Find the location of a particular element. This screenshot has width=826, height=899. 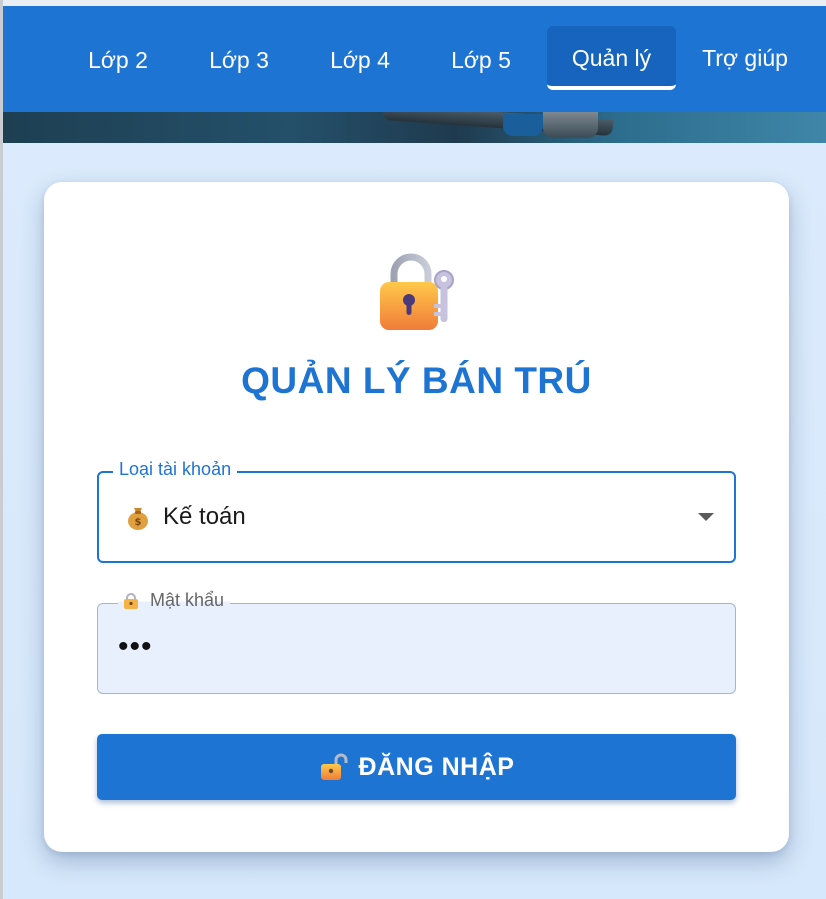

account-type-select: Loại tài khoản $ Kế toán is located at coordinates (416, 511).